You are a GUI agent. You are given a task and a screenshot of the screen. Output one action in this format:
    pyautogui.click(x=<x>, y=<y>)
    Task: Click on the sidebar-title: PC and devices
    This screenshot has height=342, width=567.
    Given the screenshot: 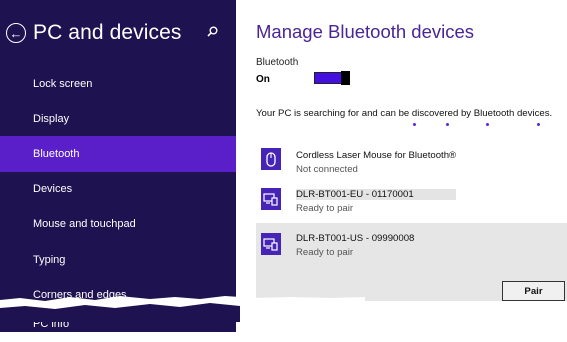 What is the action you would take?
    pyautogui.click(x=107, y=32)
    